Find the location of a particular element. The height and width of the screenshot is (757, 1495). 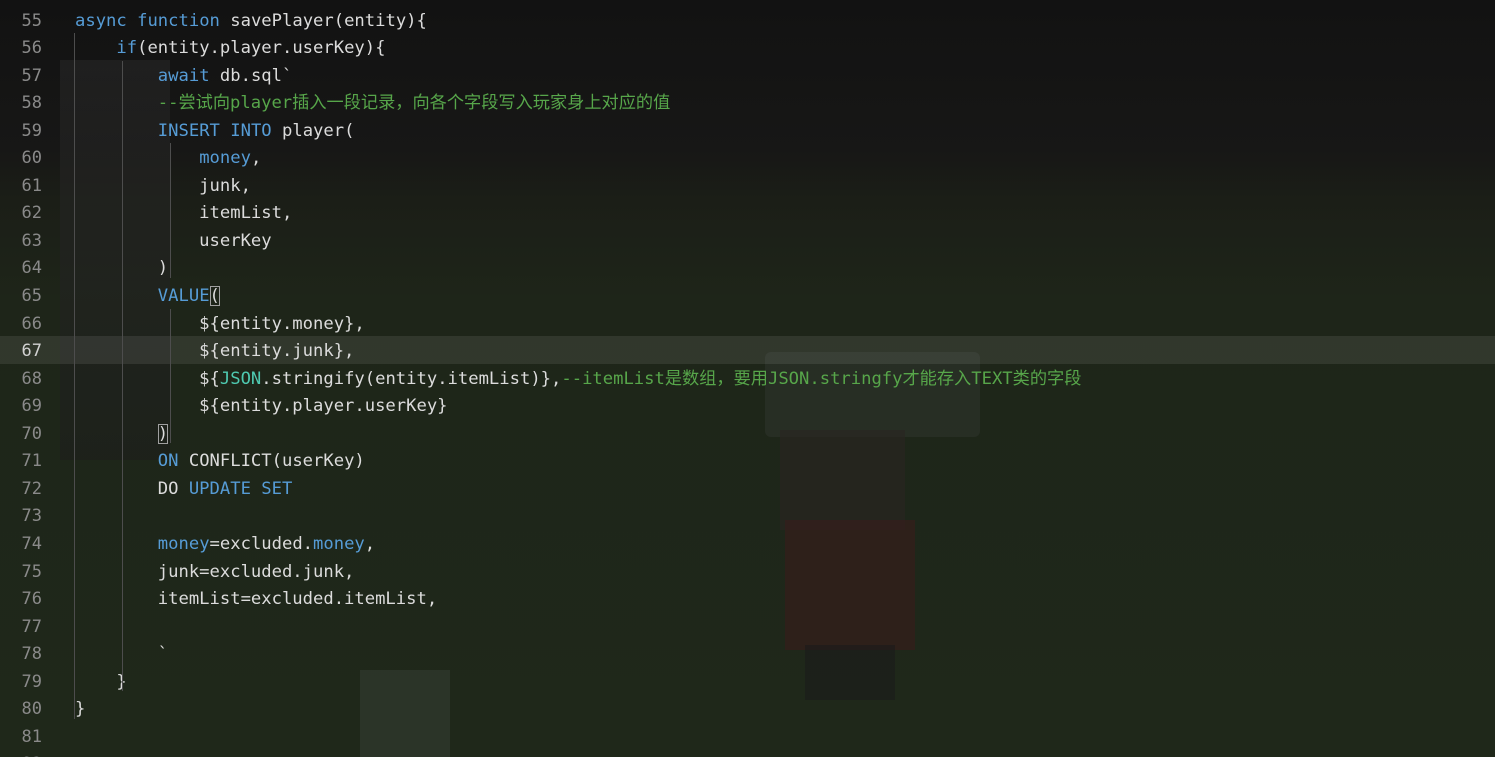

code-line: 66 ${entity.money}, is located at coordinates (747, 323).